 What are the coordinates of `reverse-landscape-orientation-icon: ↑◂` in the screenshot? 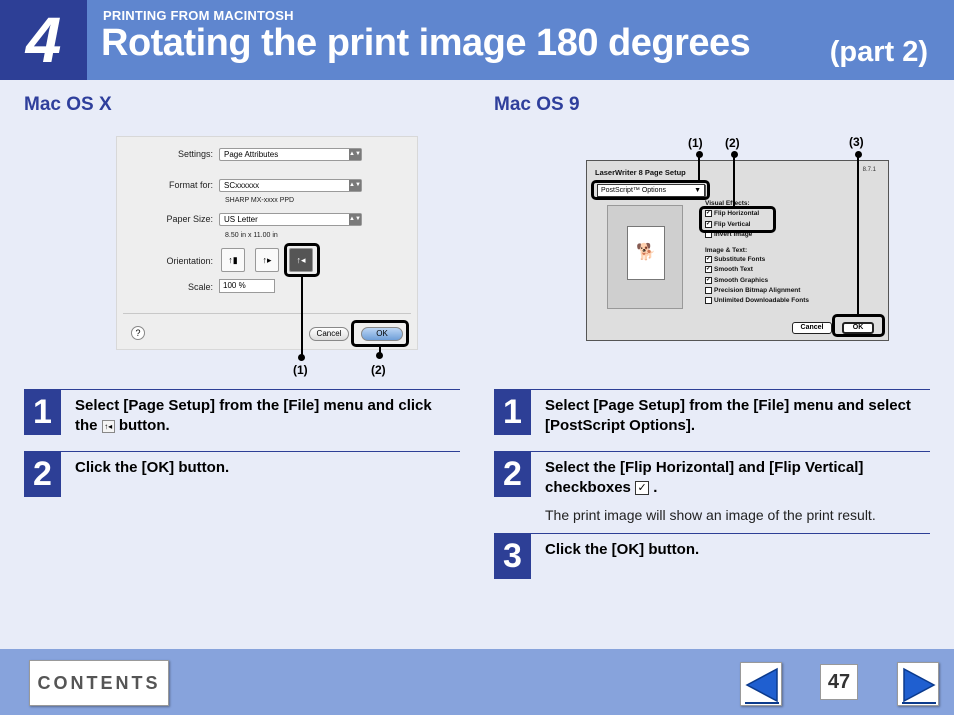 It's located at (108, 426).